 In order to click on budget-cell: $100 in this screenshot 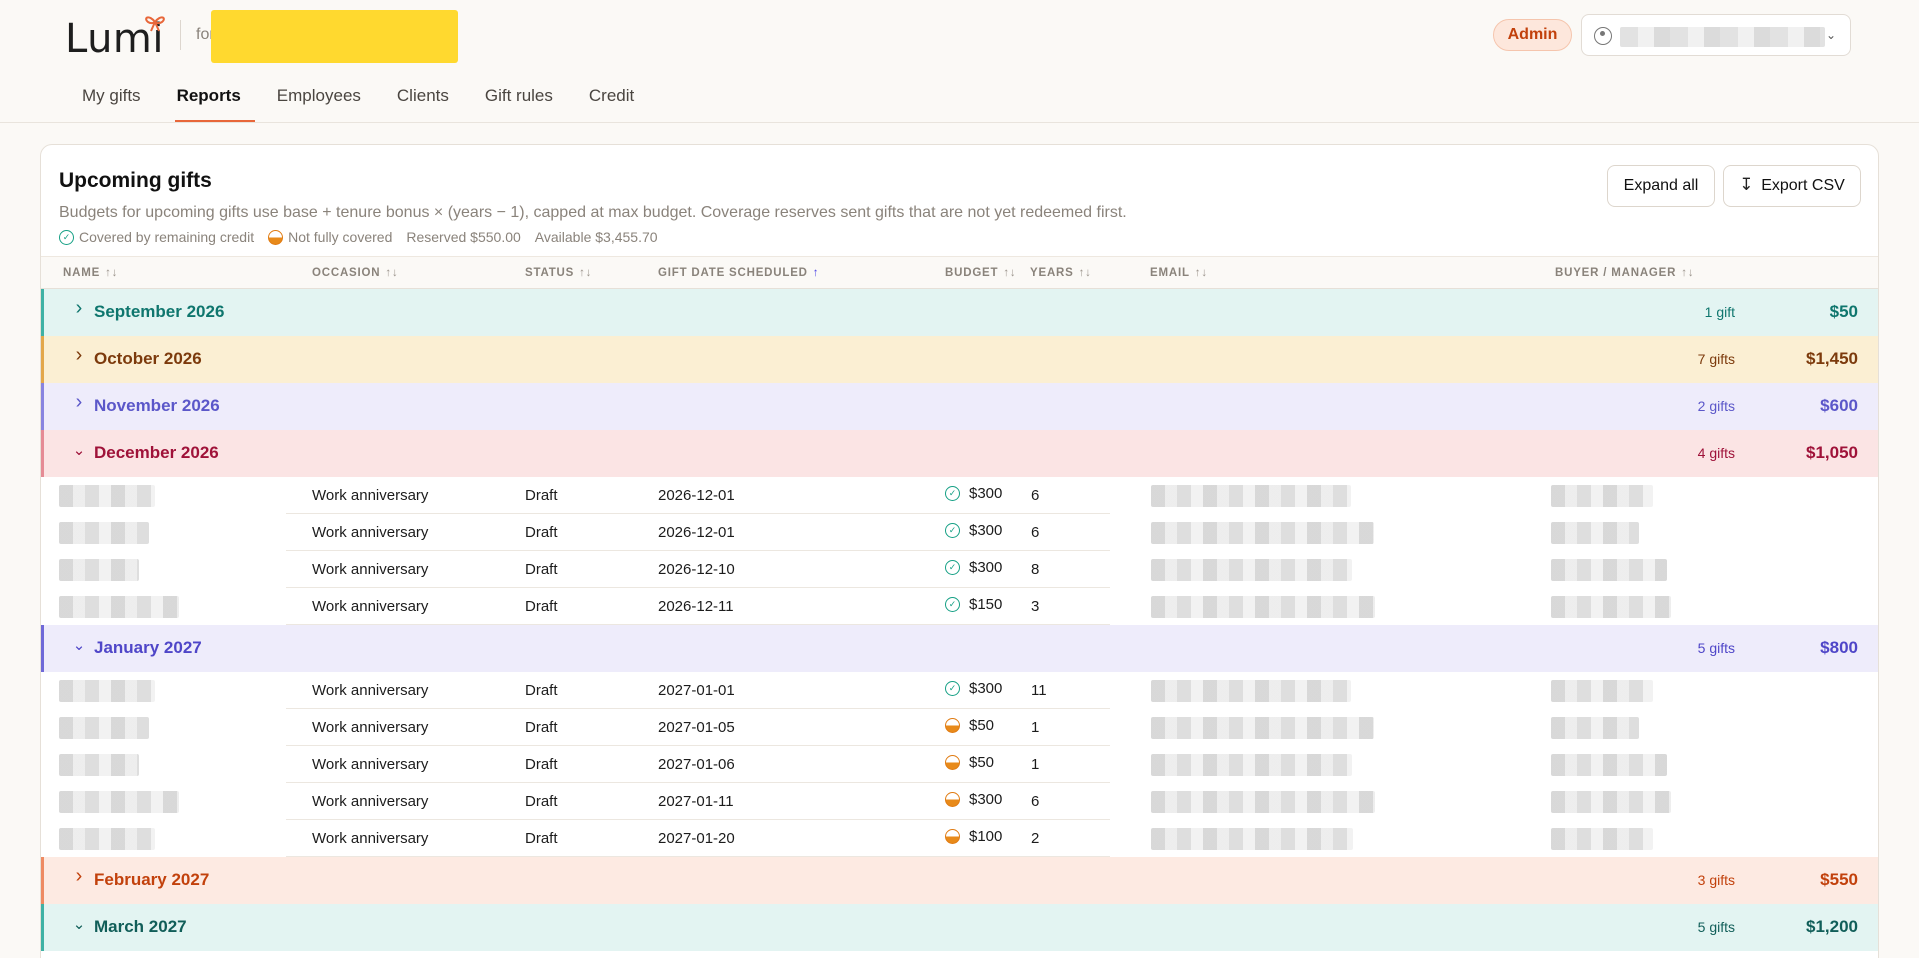, I will do `click(973, 836)`.